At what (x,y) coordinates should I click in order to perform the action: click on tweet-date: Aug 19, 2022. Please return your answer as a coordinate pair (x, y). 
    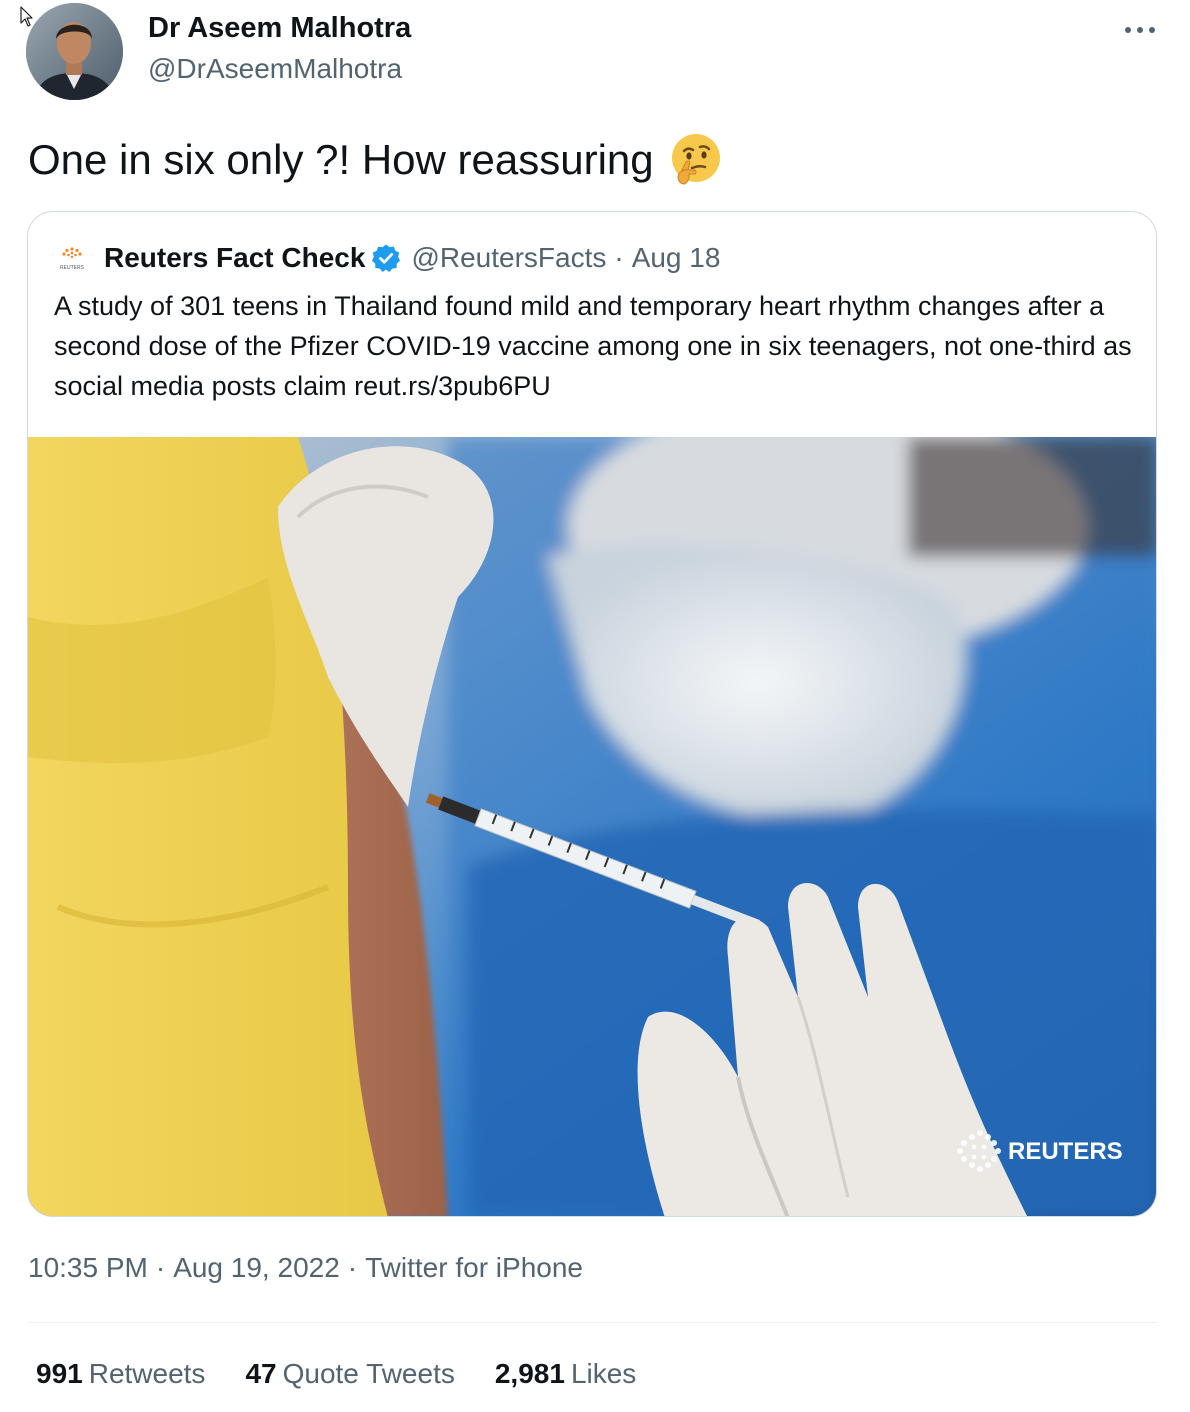
    Looking at the image, I should click on (256, 1267).